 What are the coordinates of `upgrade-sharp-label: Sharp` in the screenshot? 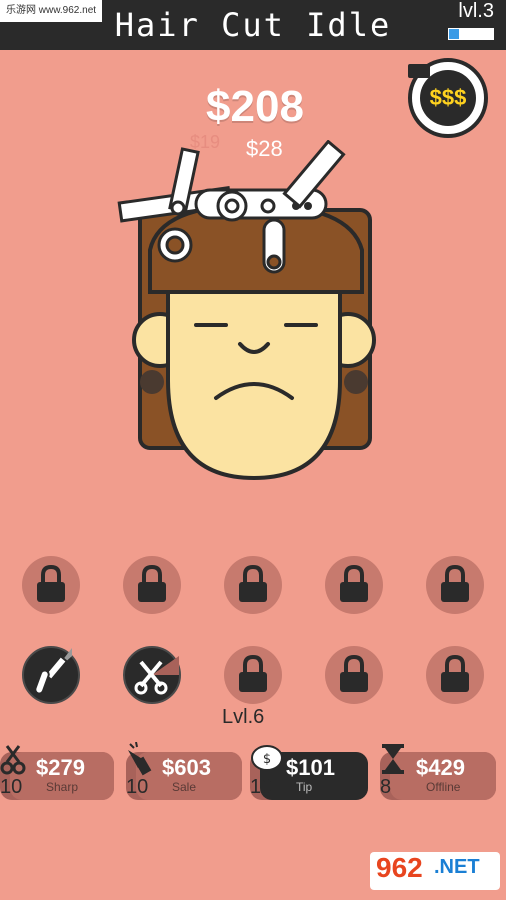 It's located at (62, 787).